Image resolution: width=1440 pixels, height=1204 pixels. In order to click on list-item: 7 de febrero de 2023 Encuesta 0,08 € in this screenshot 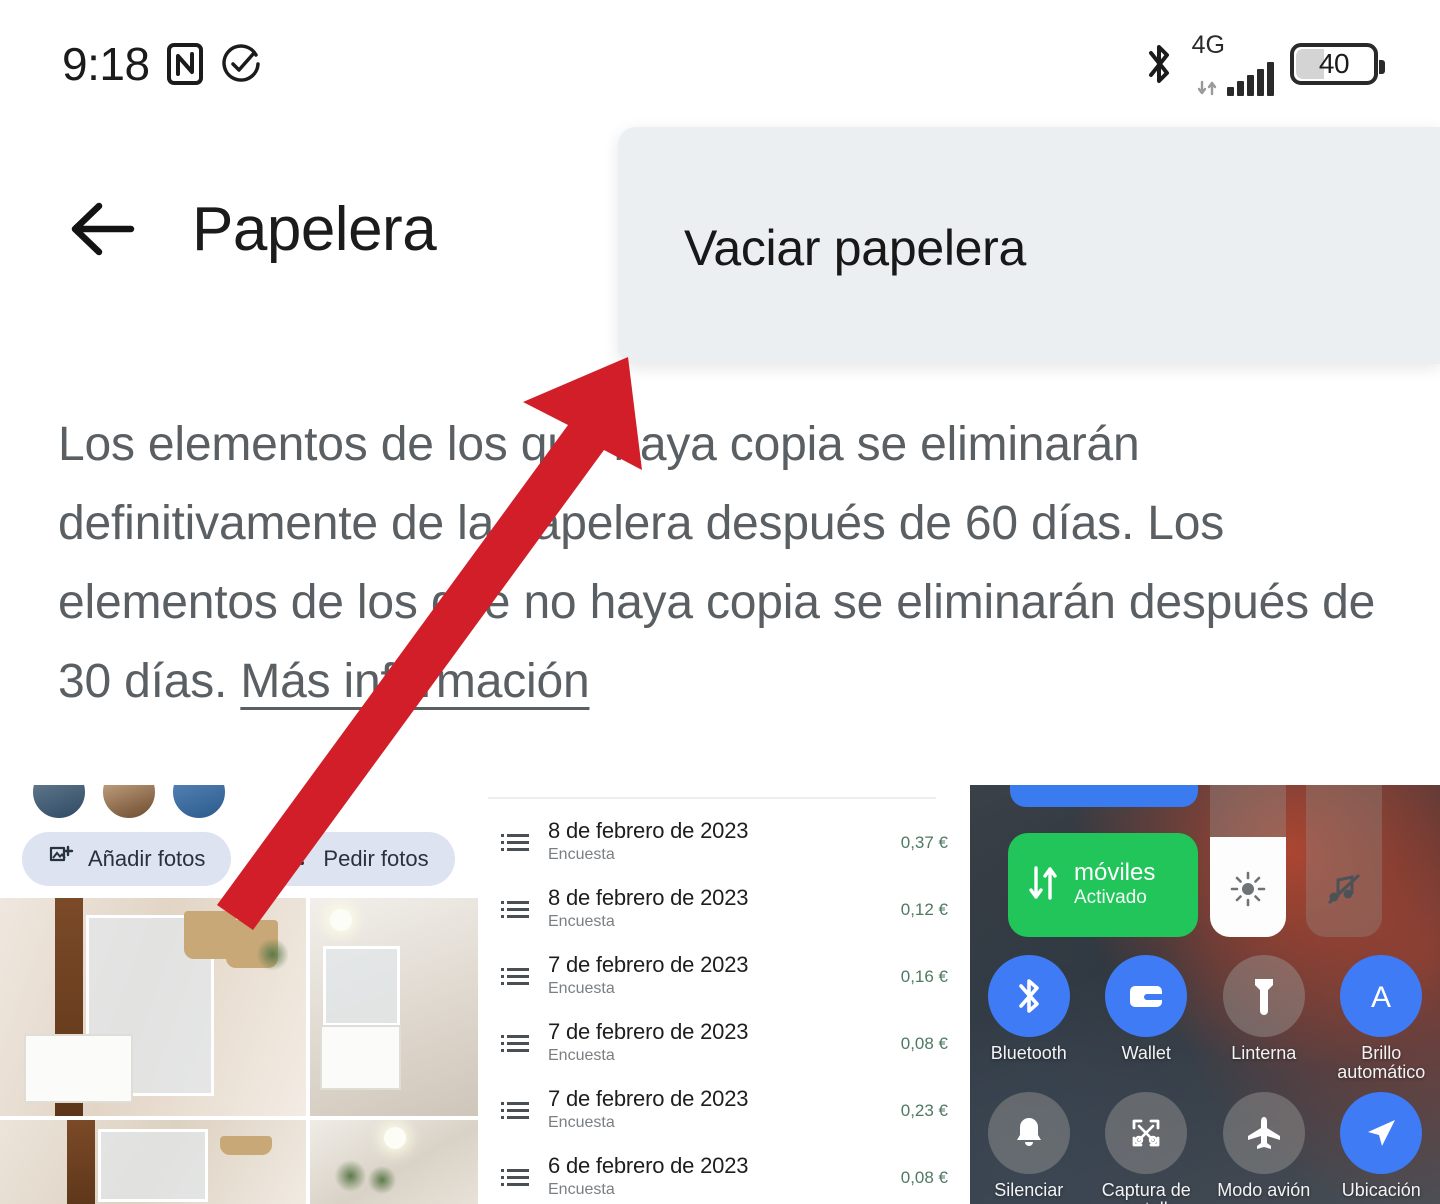, I will do `click(724, 1043)`.